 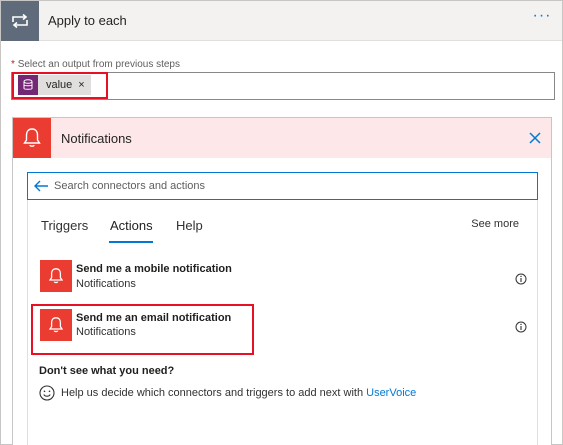 What do you see at coordinates (13, 64) in the screenshot?
I see `required-marker: *` at bounding box center [13, 64].